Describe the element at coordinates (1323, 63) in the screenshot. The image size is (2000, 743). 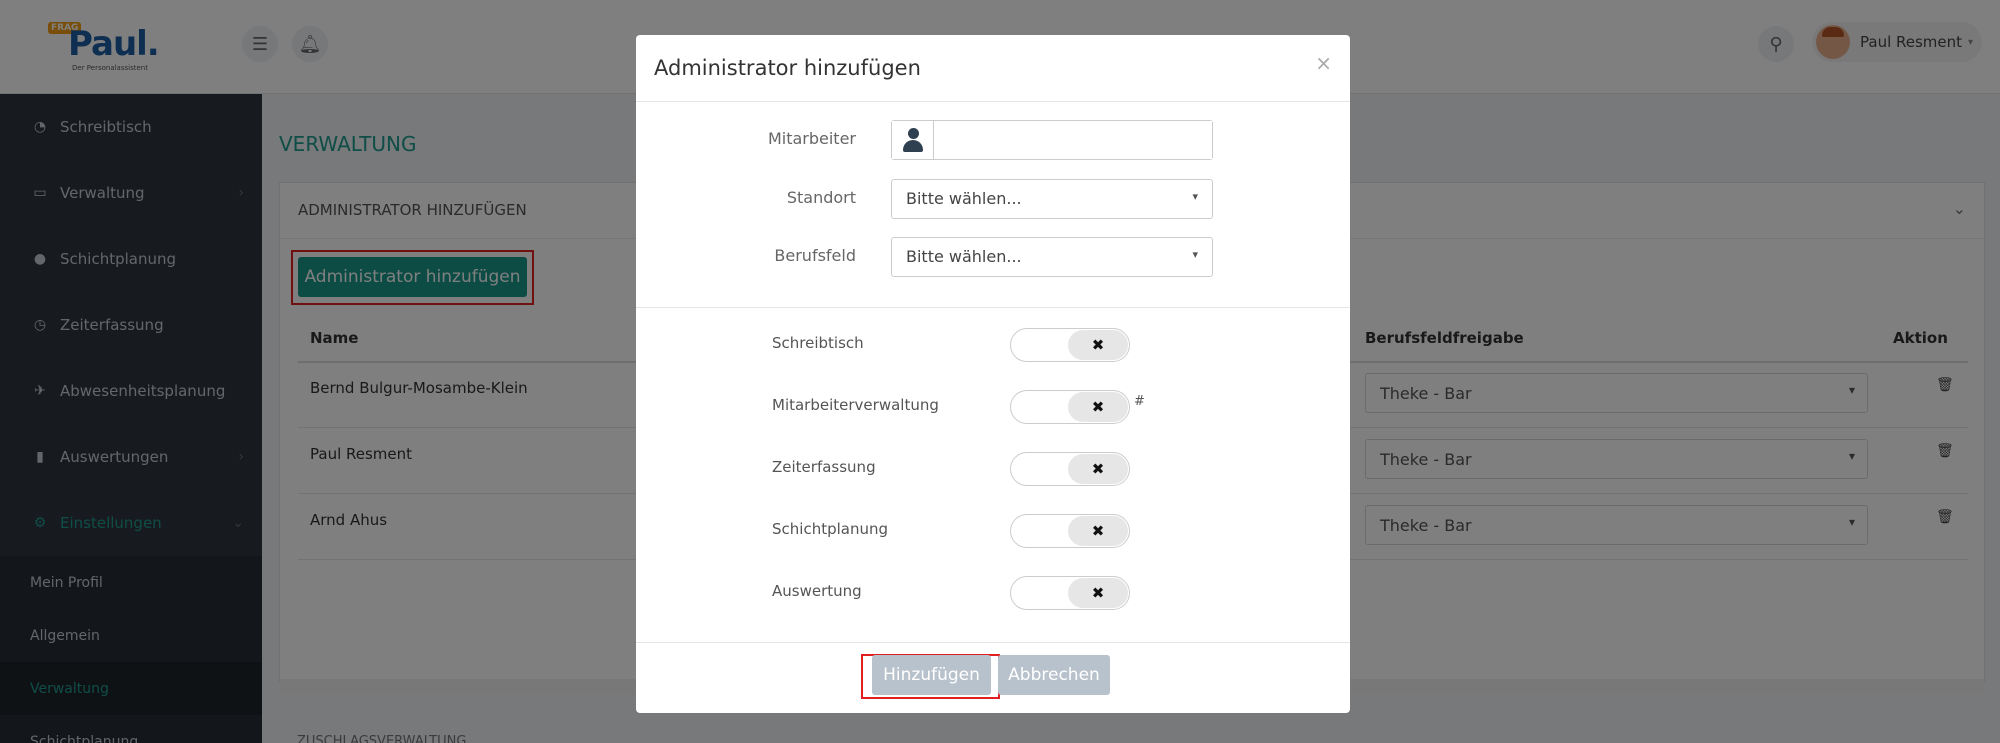
I see `close-icon: ×` at that location.